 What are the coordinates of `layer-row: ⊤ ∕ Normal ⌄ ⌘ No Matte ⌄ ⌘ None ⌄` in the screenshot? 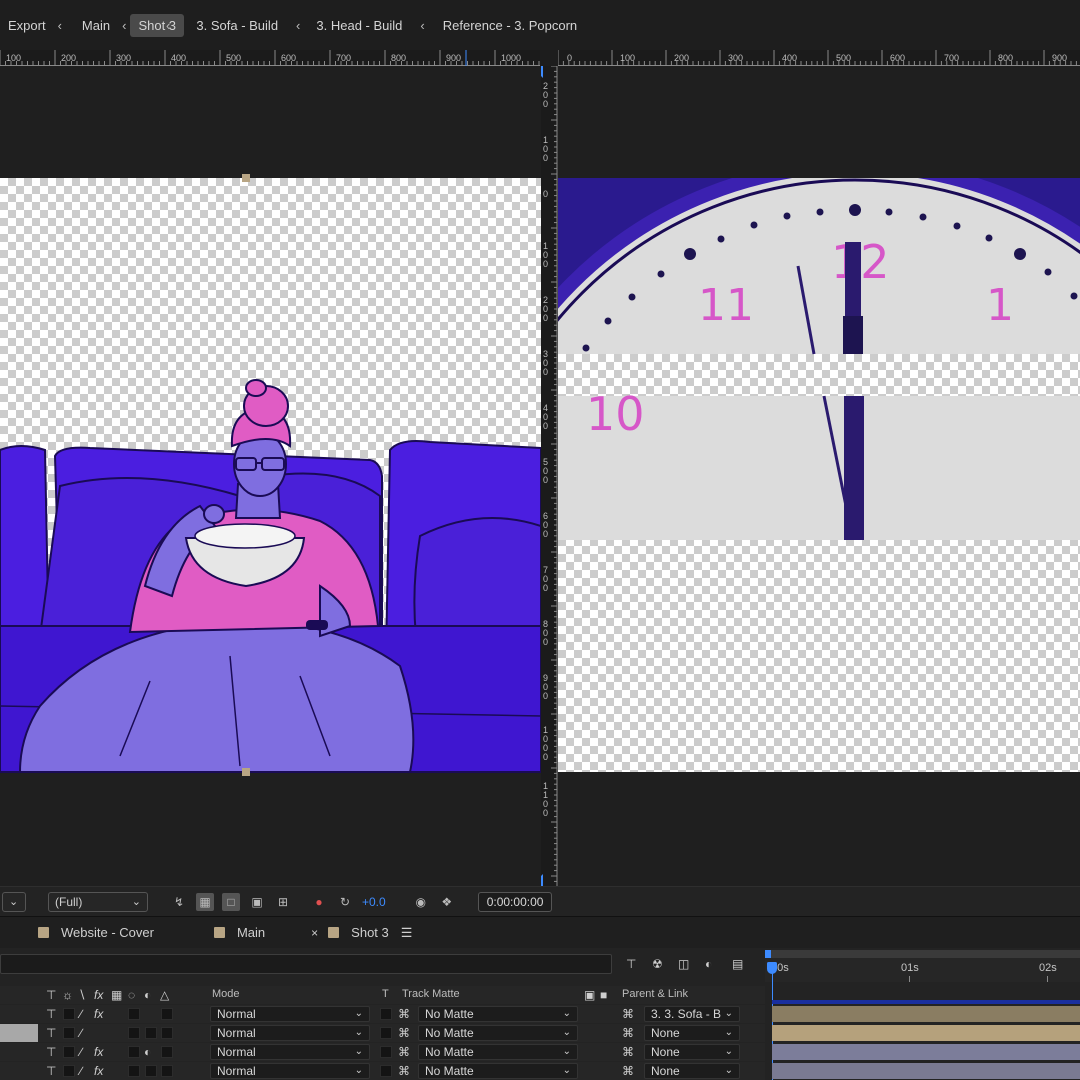 It's located at (382, 1033).